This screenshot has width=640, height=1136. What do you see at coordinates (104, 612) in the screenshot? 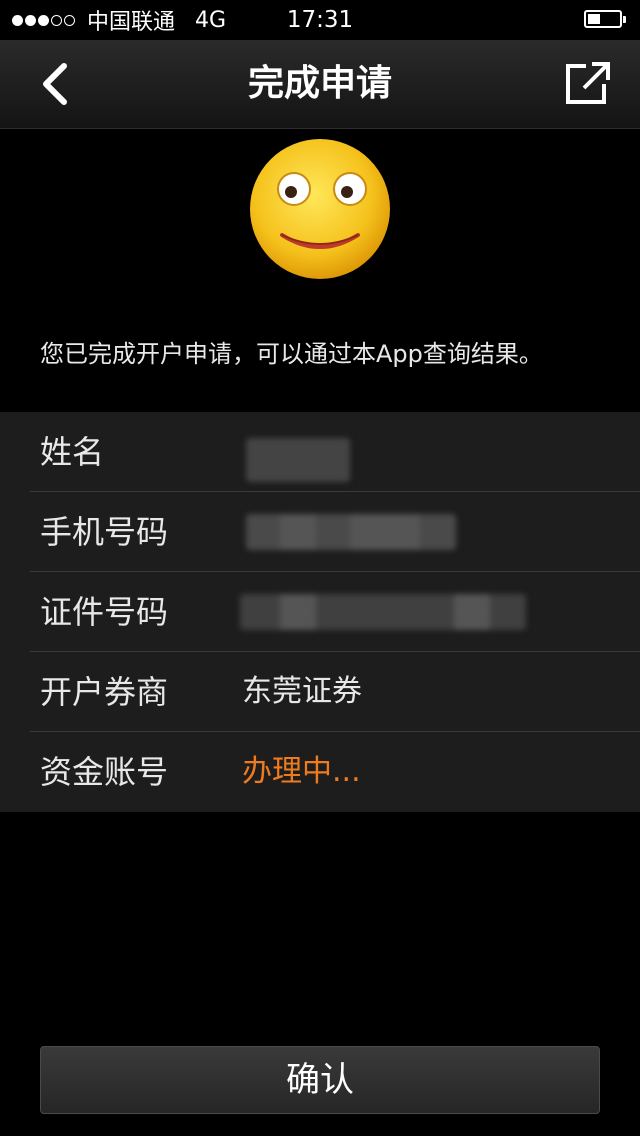
I see `row-label: 证件号码` at bounding box center [104, 612].